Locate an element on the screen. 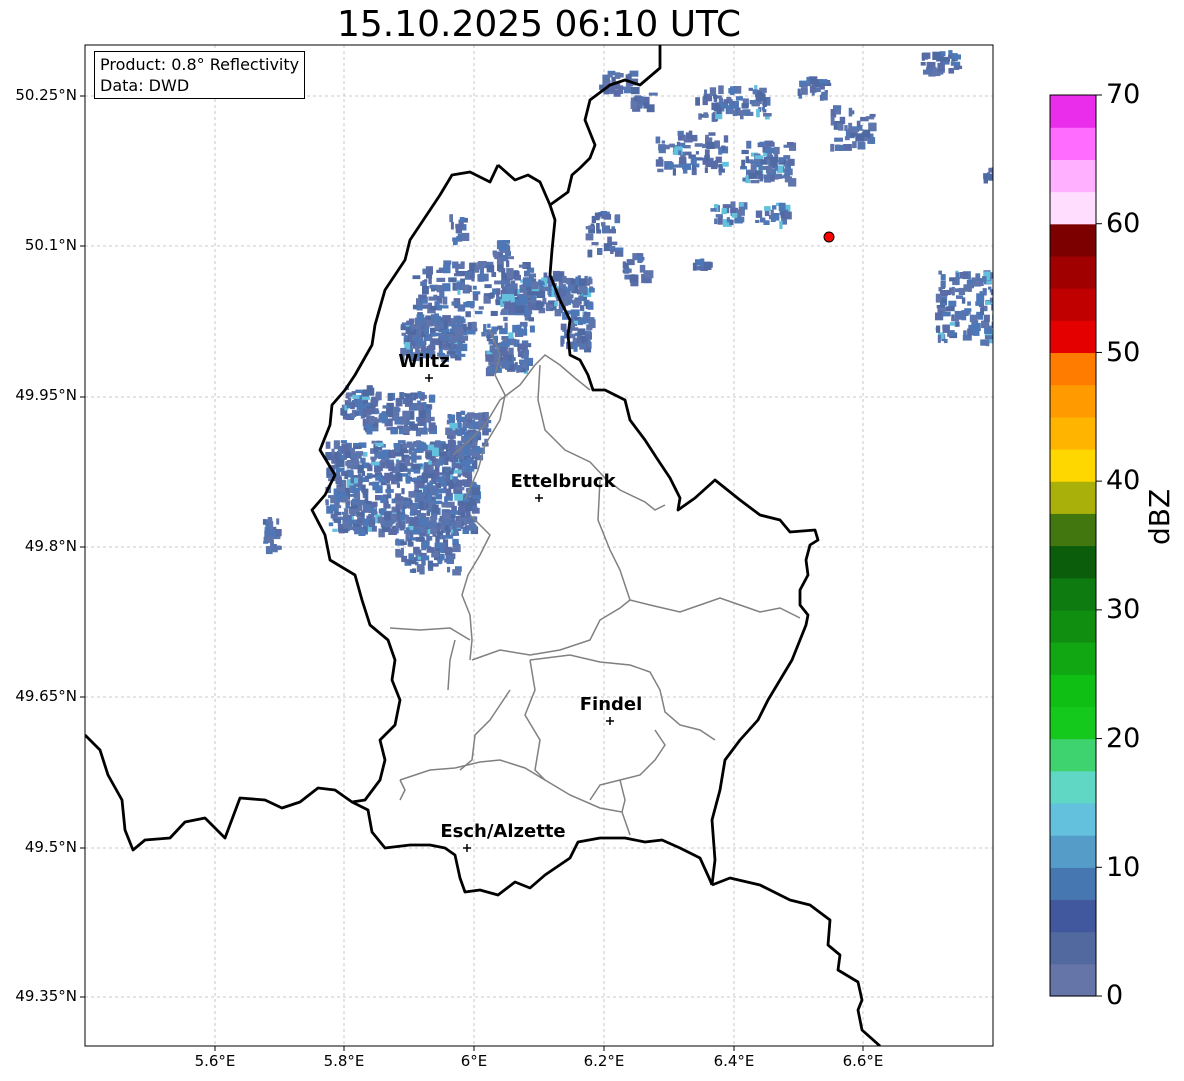  city-label-ettelbruck: Ettelbruck is located at coordinates (563, 481).